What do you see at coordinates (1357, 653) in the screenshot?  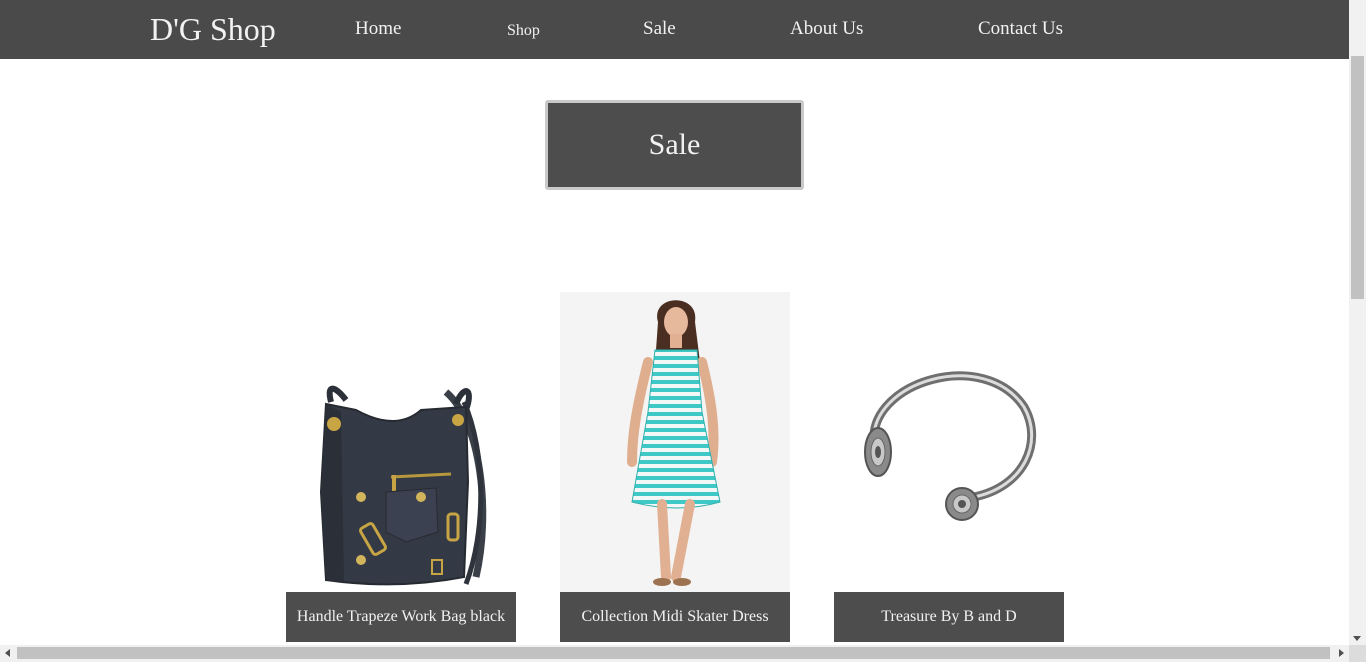 I see `scrollbar-corner` at bounding box center [1357, 653].